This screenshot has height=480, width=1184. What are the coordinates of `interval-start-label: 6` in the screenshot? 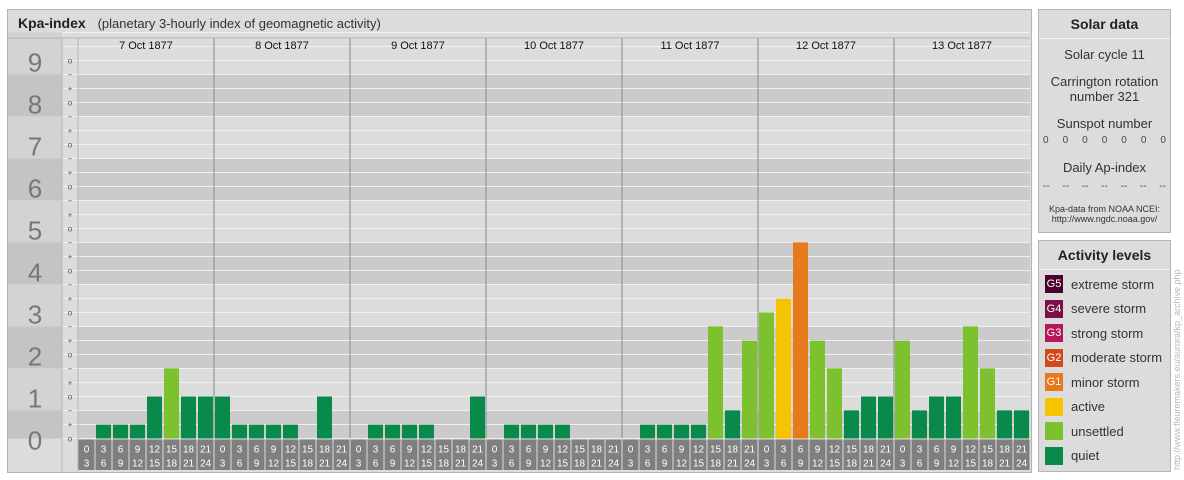 It's located at (529, 450).